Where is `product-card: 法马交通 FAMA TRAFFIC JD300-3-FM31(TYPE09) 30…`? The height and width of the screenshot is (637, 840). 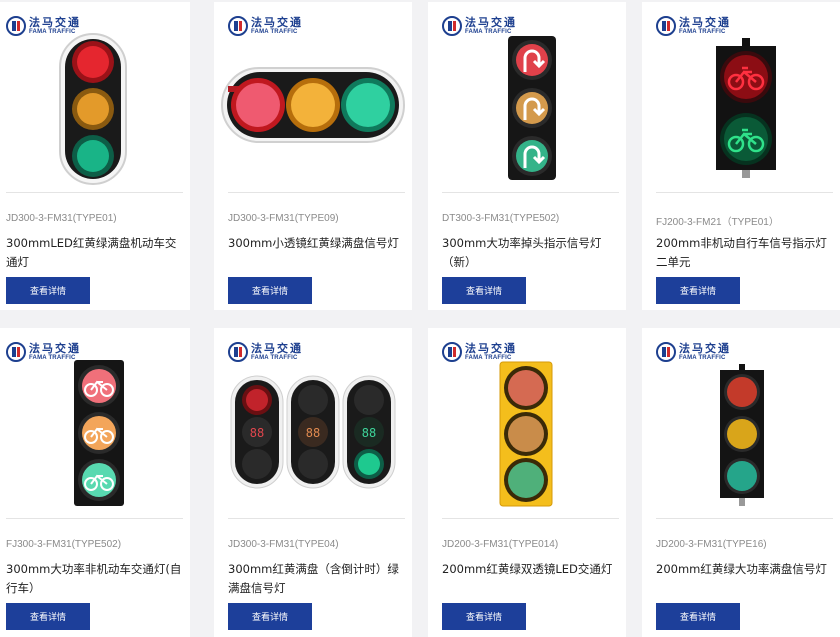 product-card: 法马交通 FAMA TRAFFIC JD300-3-FM31(TYPE09) 30… is located at coordinates (313, 156).